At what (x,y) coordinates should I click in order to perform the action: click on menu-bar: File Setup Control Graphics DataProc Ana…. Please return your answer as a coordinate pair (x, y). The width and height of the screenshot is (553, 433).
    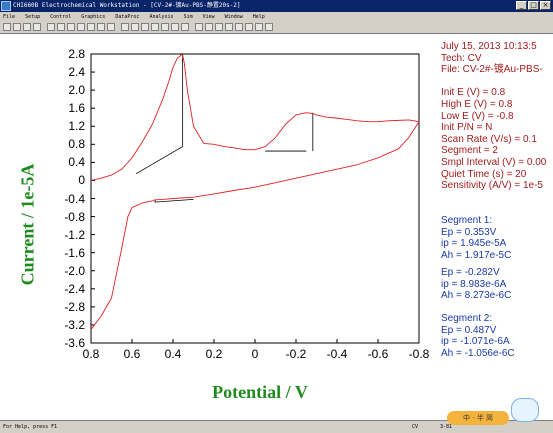
    Looking at the image, I should click on (276, 17).